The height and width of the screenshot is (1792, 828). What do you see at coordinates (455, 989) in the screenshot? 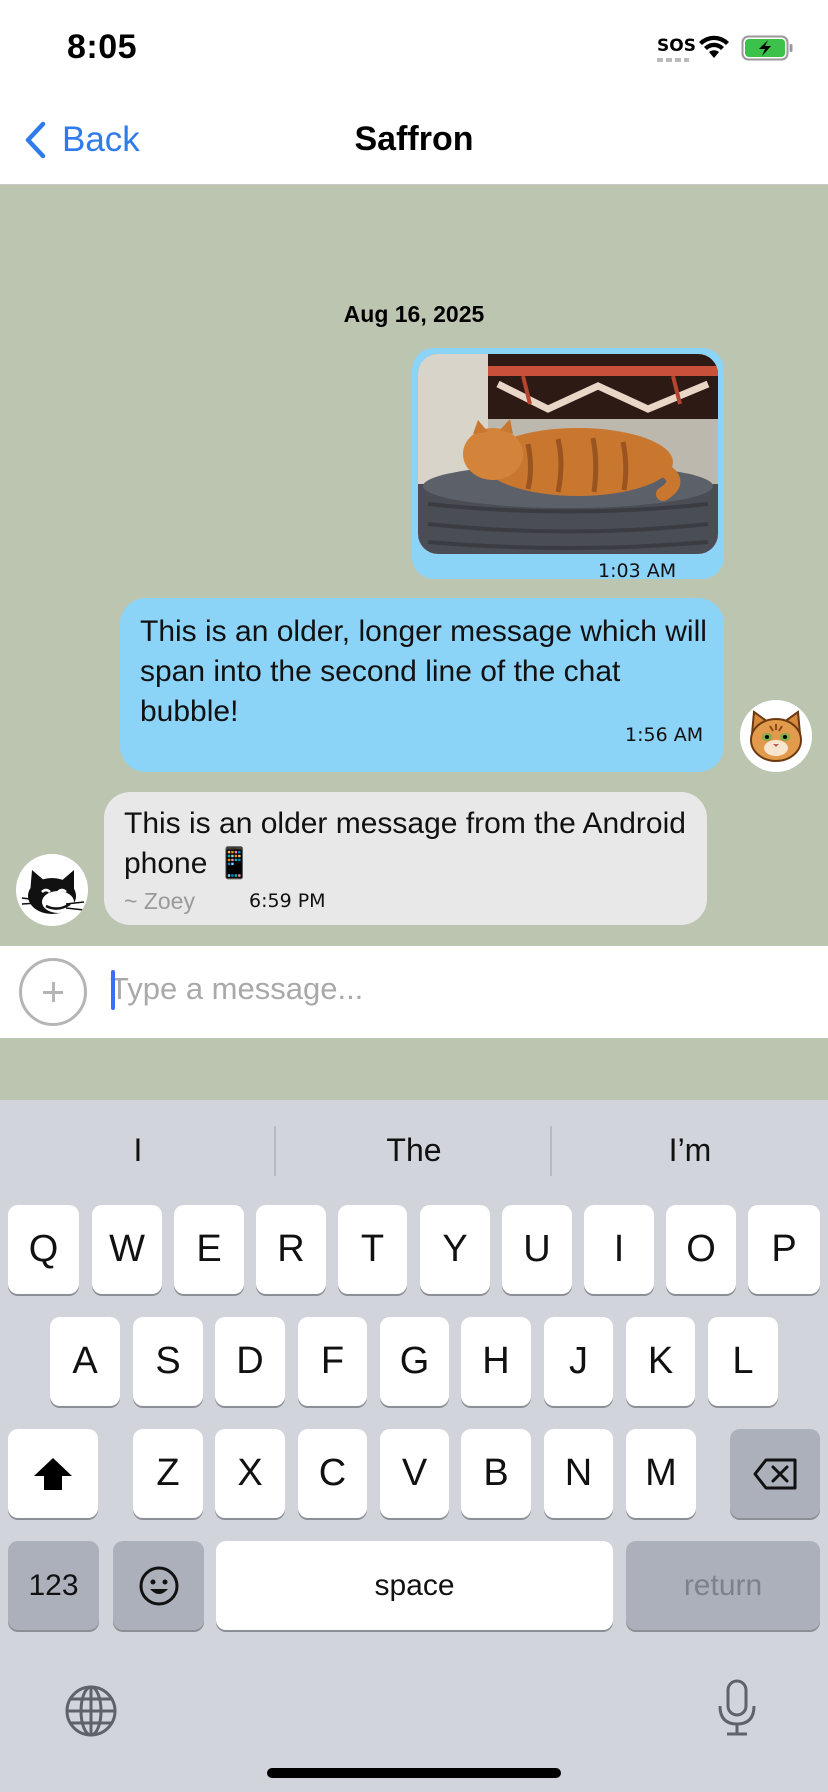
I see `message-input` at bounding box center [455, 989].